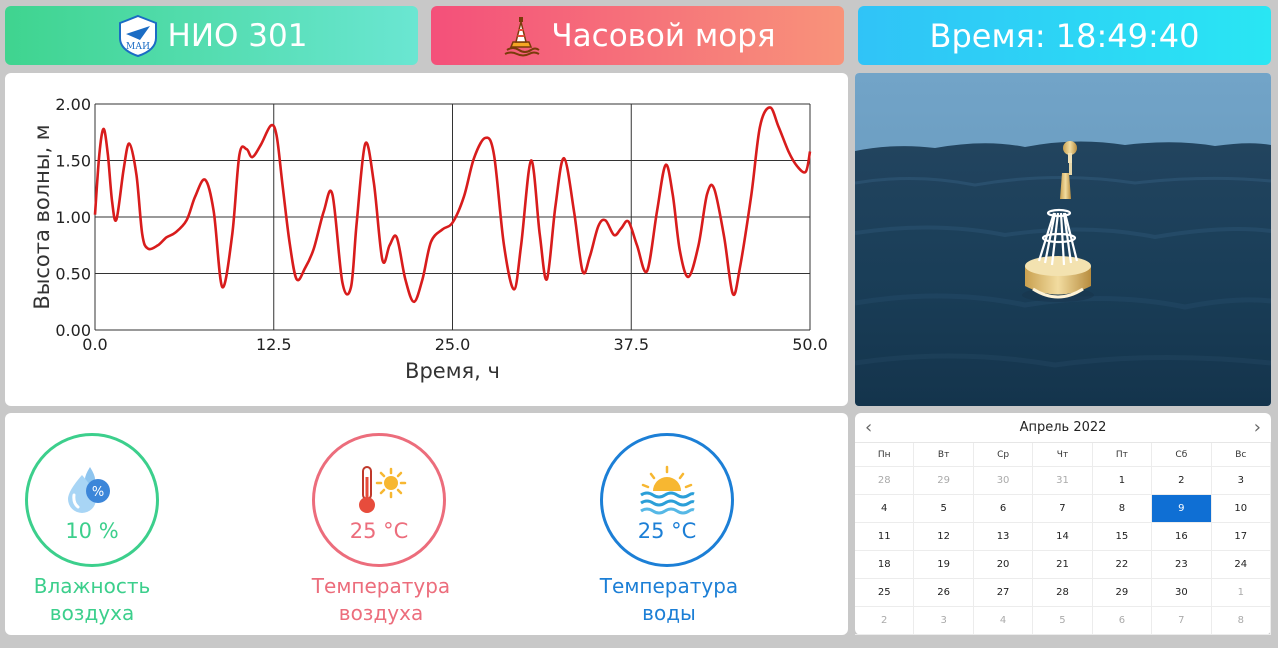 The height and width of the screenshot is (648, 1278). What do you see at coordinates (1003, 565) in the screenshot?
I see `calendar-day: 20` at bounding box center [1003, 565].